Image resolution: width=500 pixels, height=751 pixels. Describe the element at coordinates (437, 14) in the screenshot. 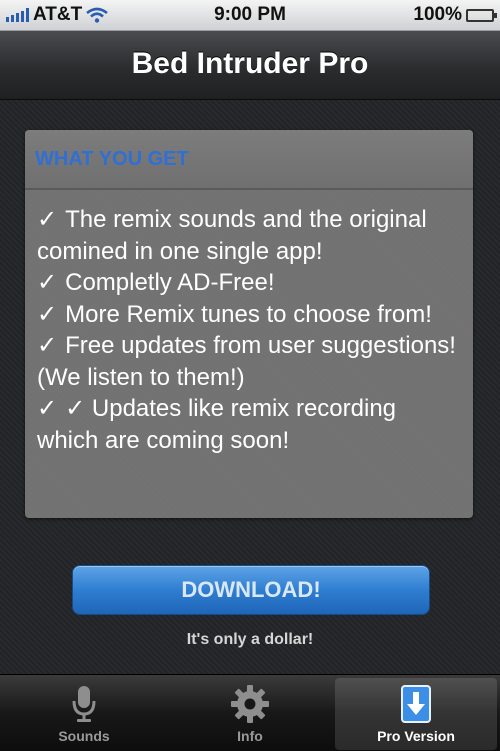

I see `battery-percent: 100%` at that location.